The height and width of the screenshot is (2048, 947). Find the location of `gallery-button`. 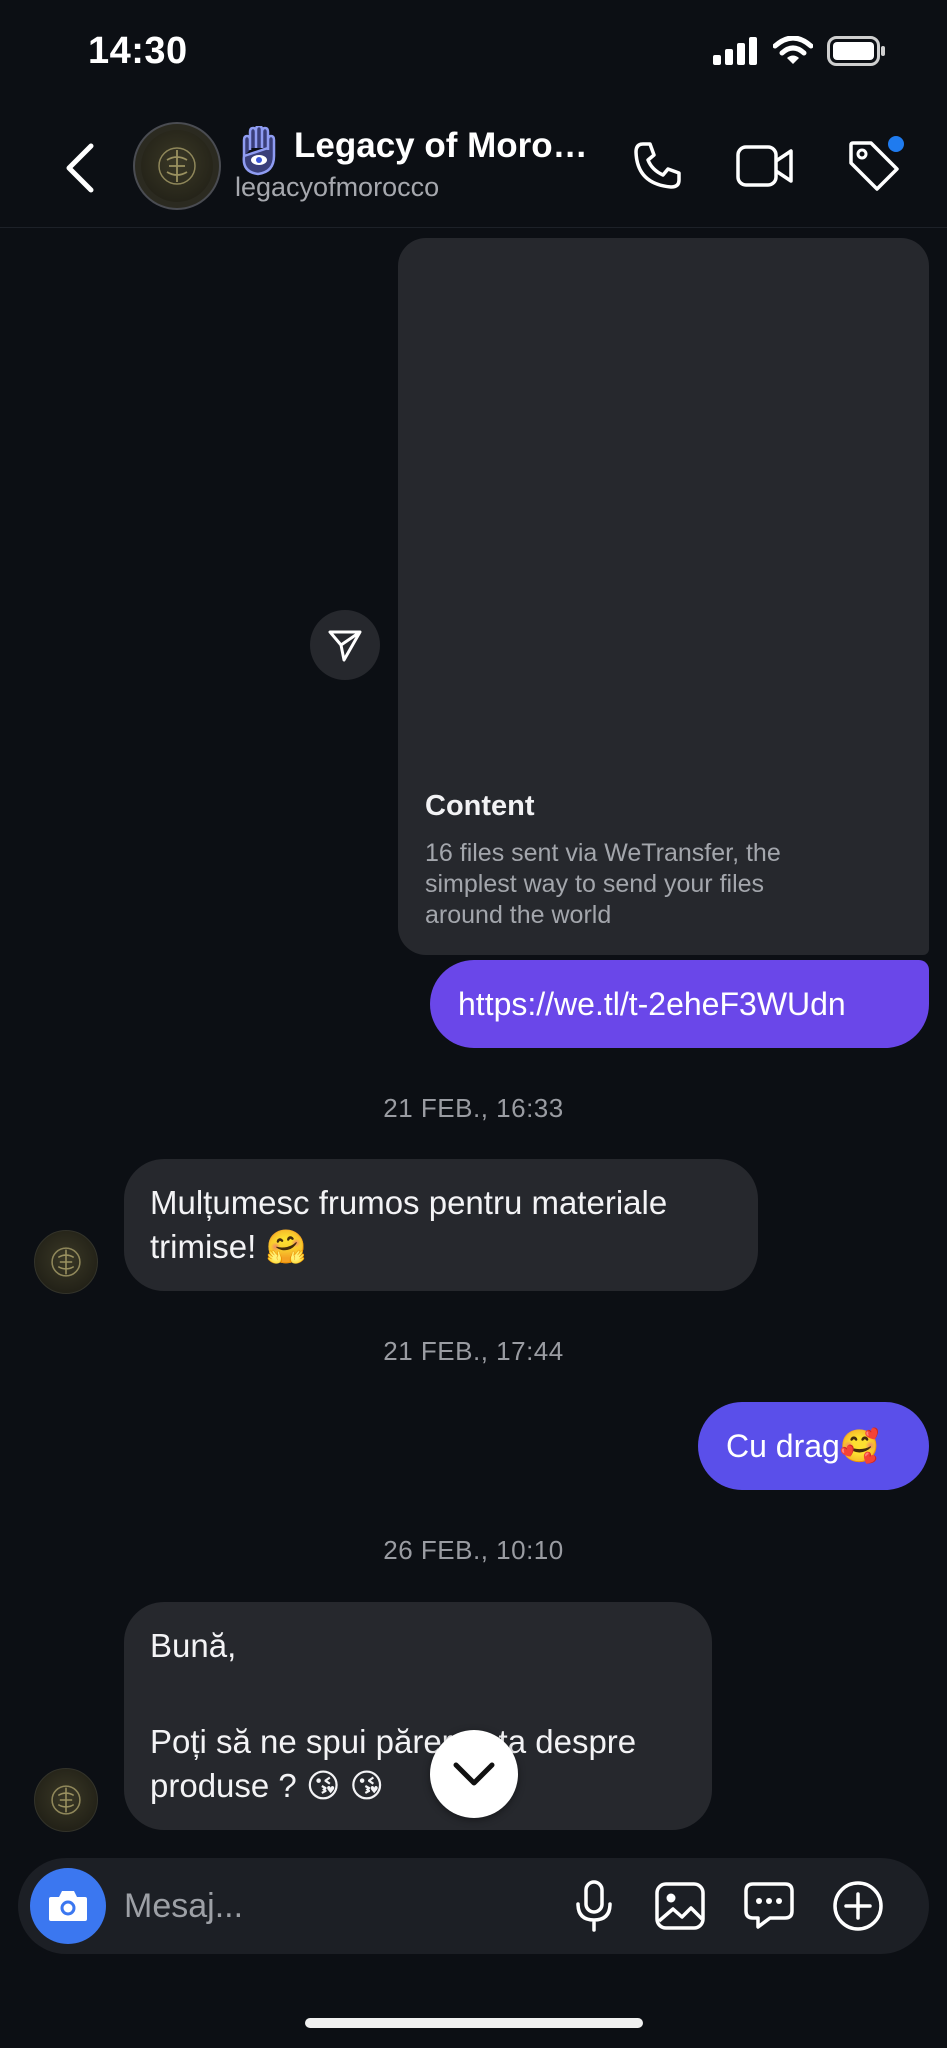

gallery-button is located at coordinates (680, 1906).